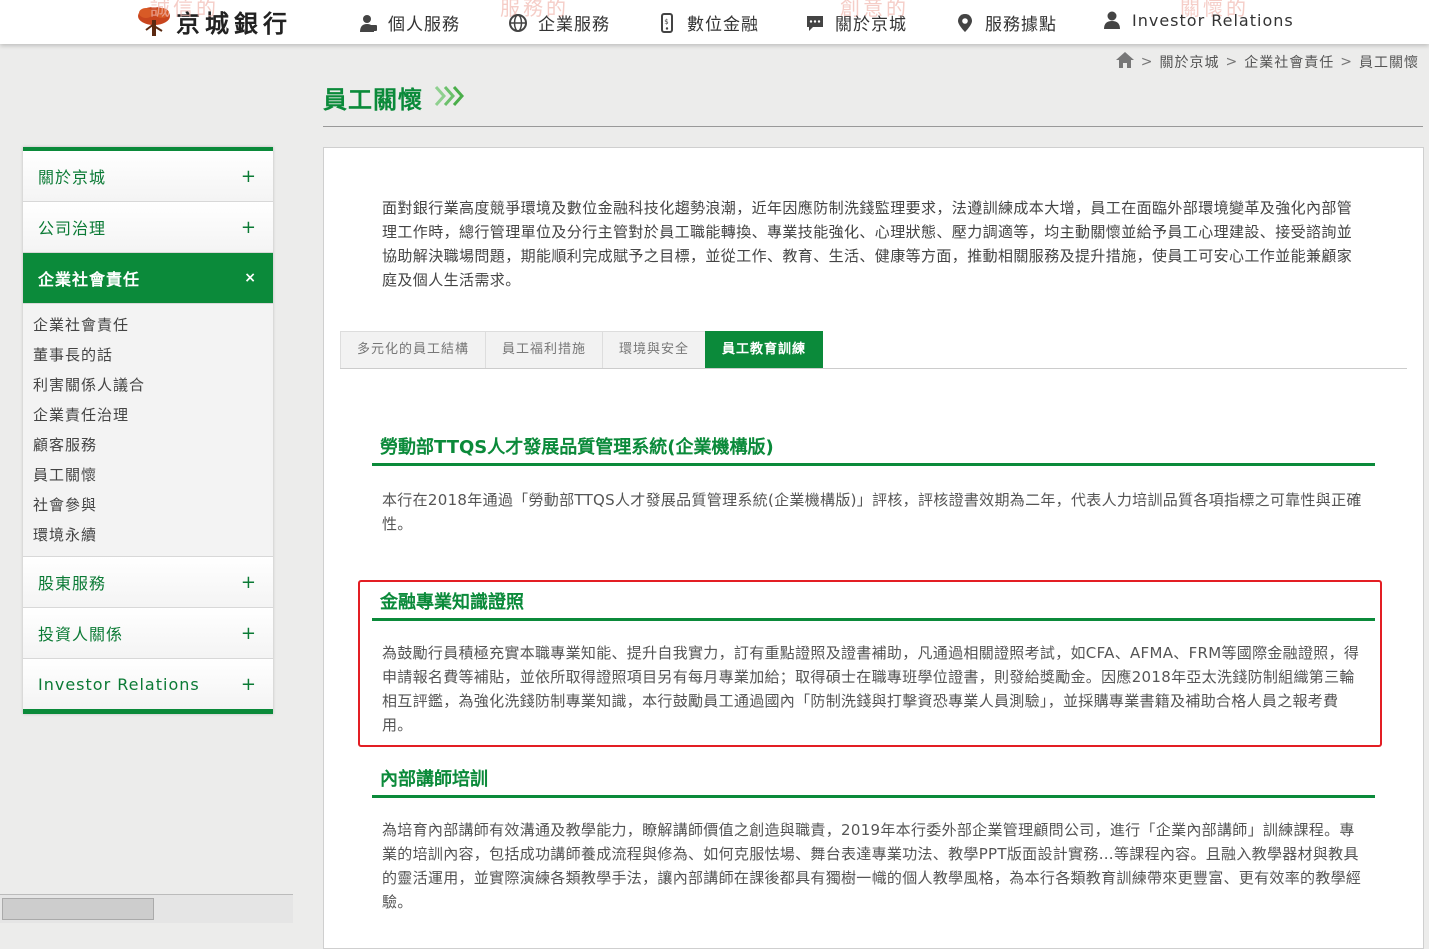  I want to click on scrollbar-thumb, so click(78, 909).